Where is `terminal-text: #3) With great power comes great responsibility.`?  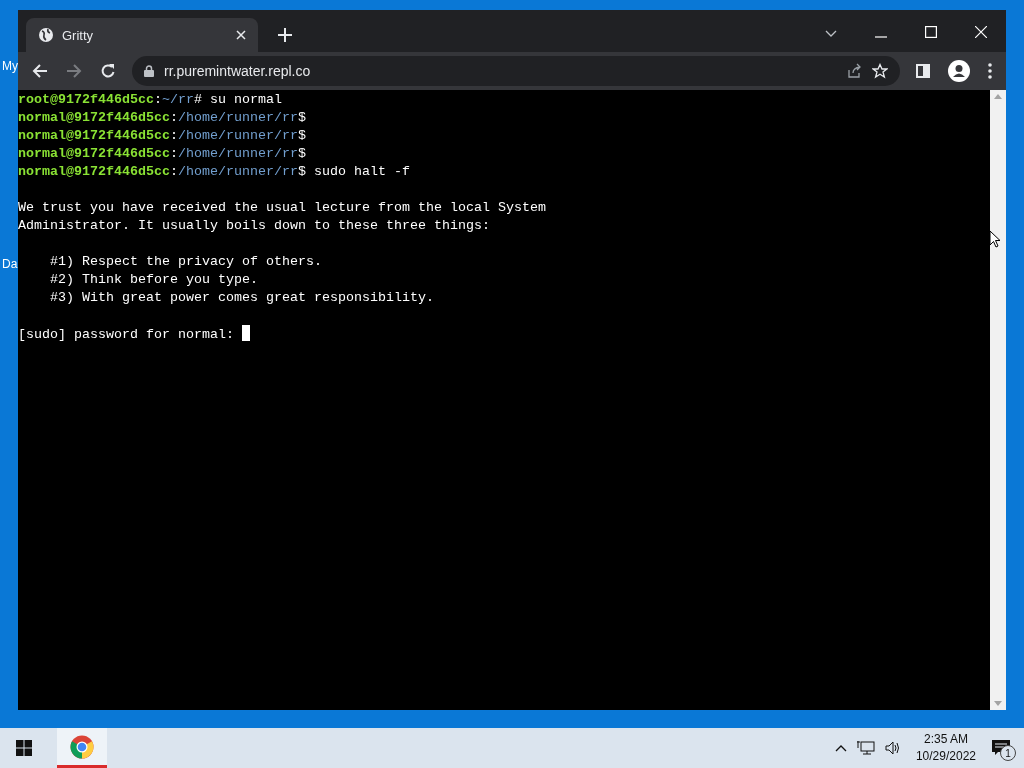 terminal-text: #3) With great power comes great responsibility. is located at coordinates (241, 297).